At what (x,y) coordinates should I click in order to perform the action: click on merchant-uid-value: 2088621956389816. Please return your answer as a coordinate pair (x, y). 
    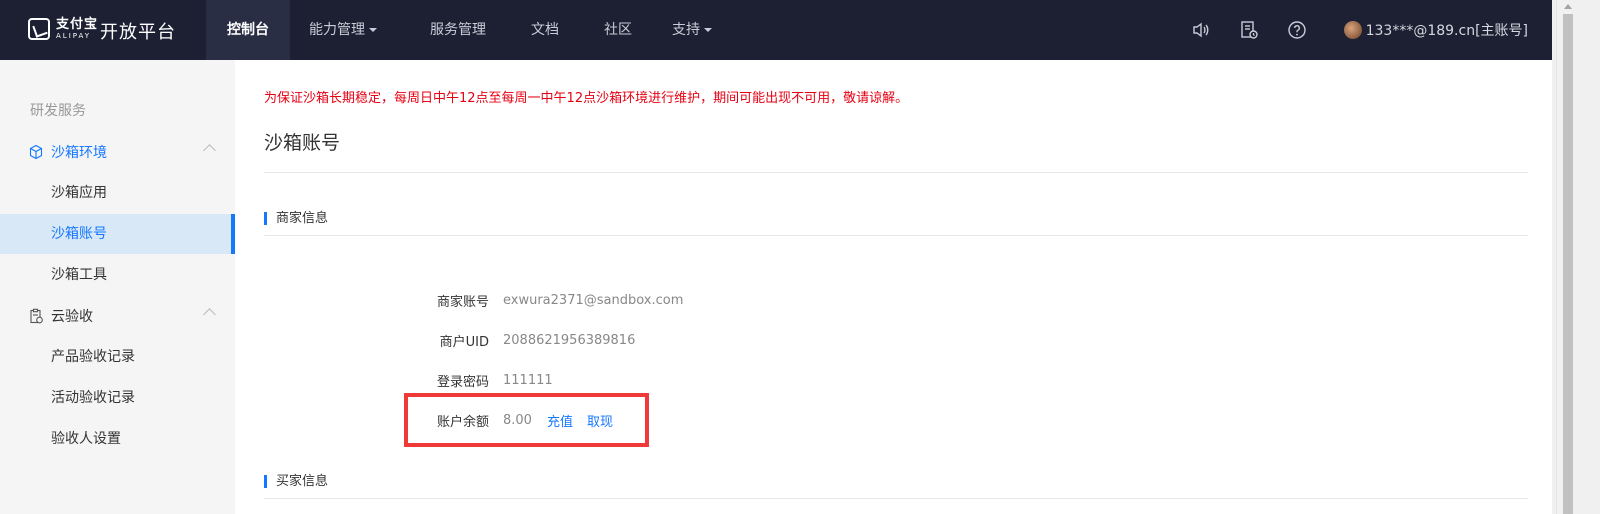
    Looking at the image, I should click on (569, 340).